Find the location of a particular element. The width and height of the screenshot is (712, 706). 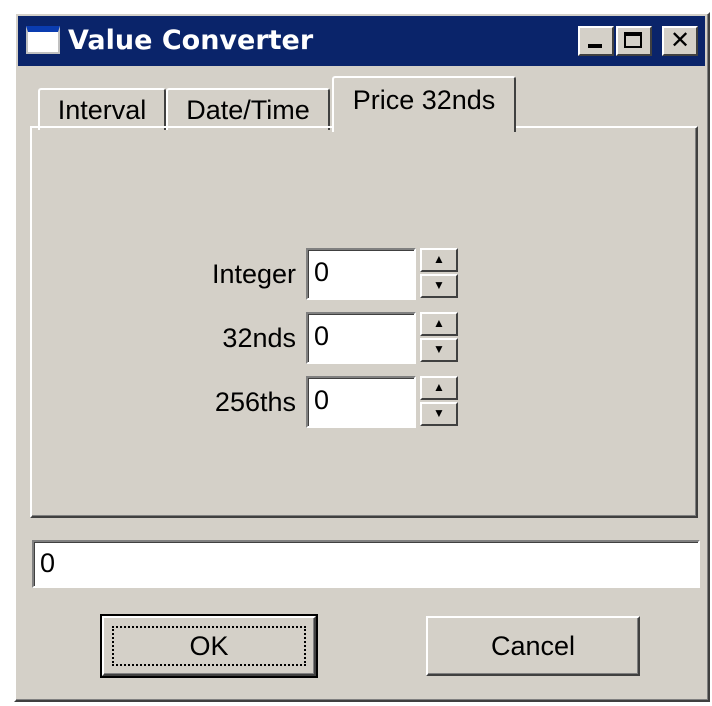

32nds-spin-down: ▼ is located at coordinates (439, 350).